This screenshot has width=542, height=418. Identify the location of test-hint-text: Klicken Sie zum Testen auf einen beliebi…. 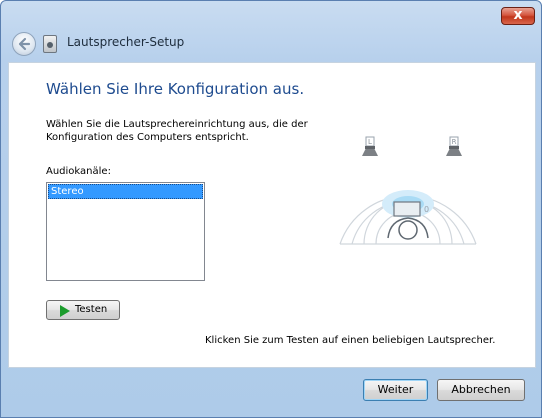
(350, 340).